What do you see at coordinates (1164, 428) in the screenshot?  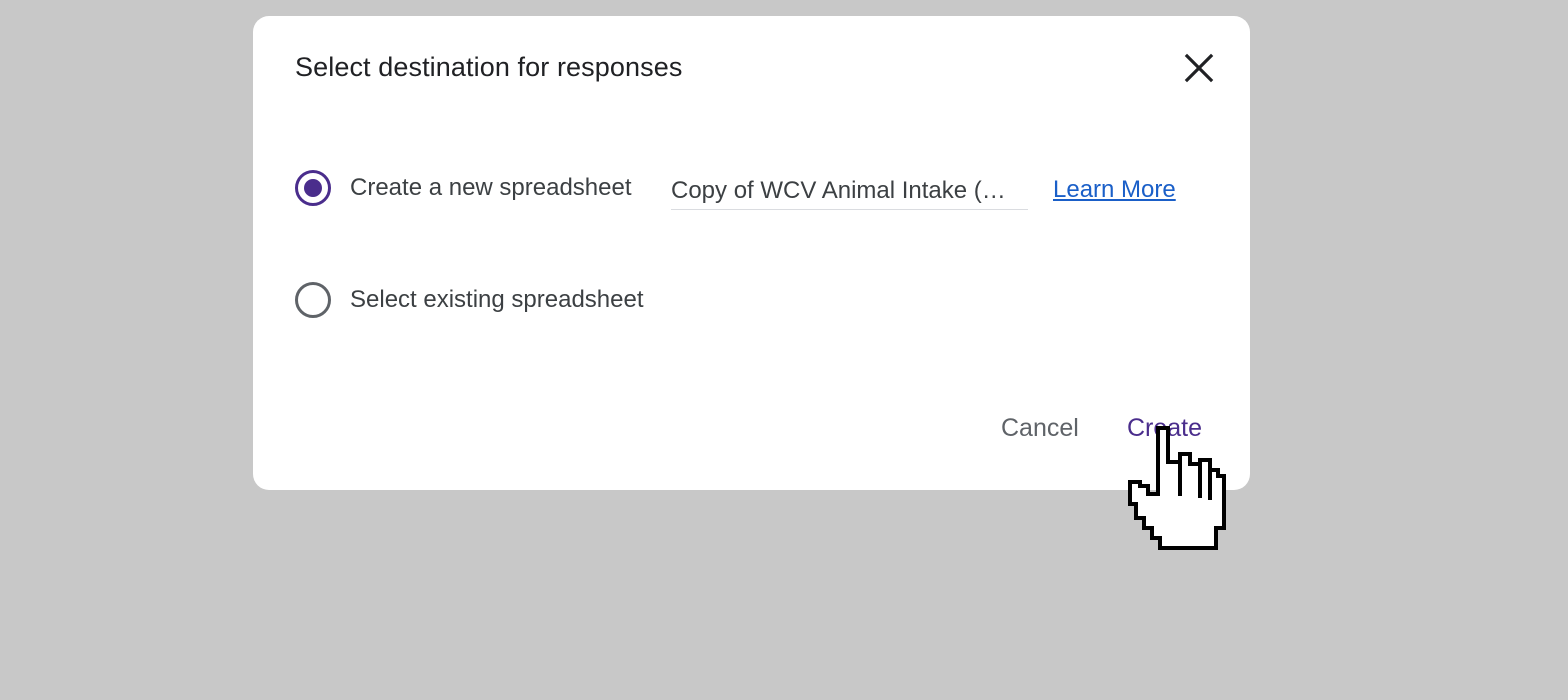 I see `create-button: Create` at bounding box center [1164, 428].